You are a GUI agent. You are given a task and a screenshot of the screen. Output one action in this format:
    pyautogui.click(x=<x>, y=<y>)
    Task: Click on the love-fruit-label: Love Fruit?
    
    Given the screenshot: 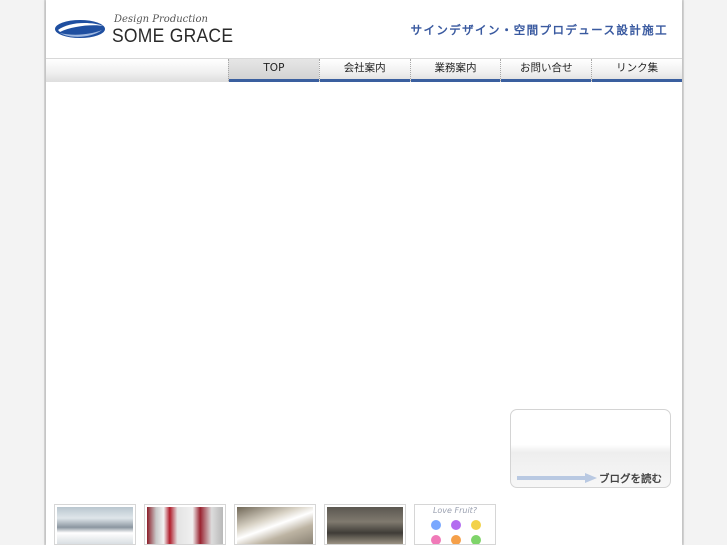 What is the action you would take?
    pyautogui.click(x=455, y=510)
    